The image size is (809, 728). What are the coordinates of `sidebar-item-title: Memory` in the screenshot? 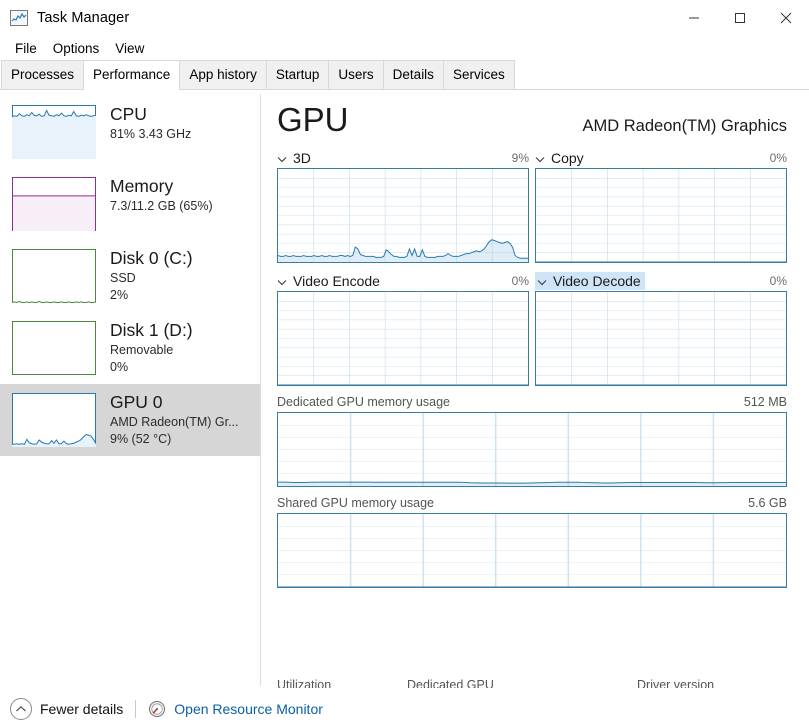 It's located at (142, 186).